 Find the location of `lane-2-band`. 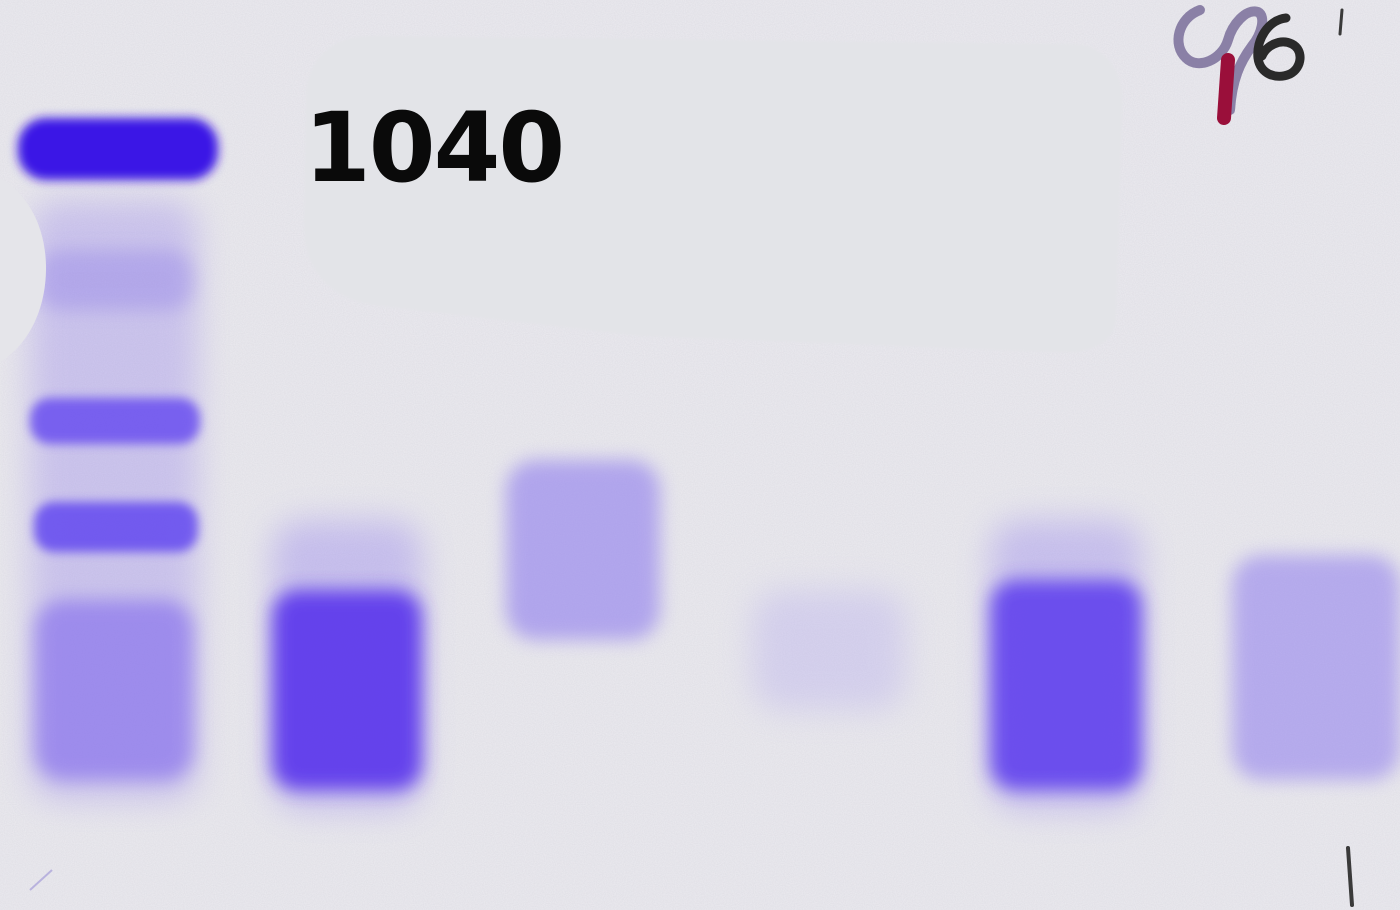

lane-2-band is located at coordinates (347, 690).